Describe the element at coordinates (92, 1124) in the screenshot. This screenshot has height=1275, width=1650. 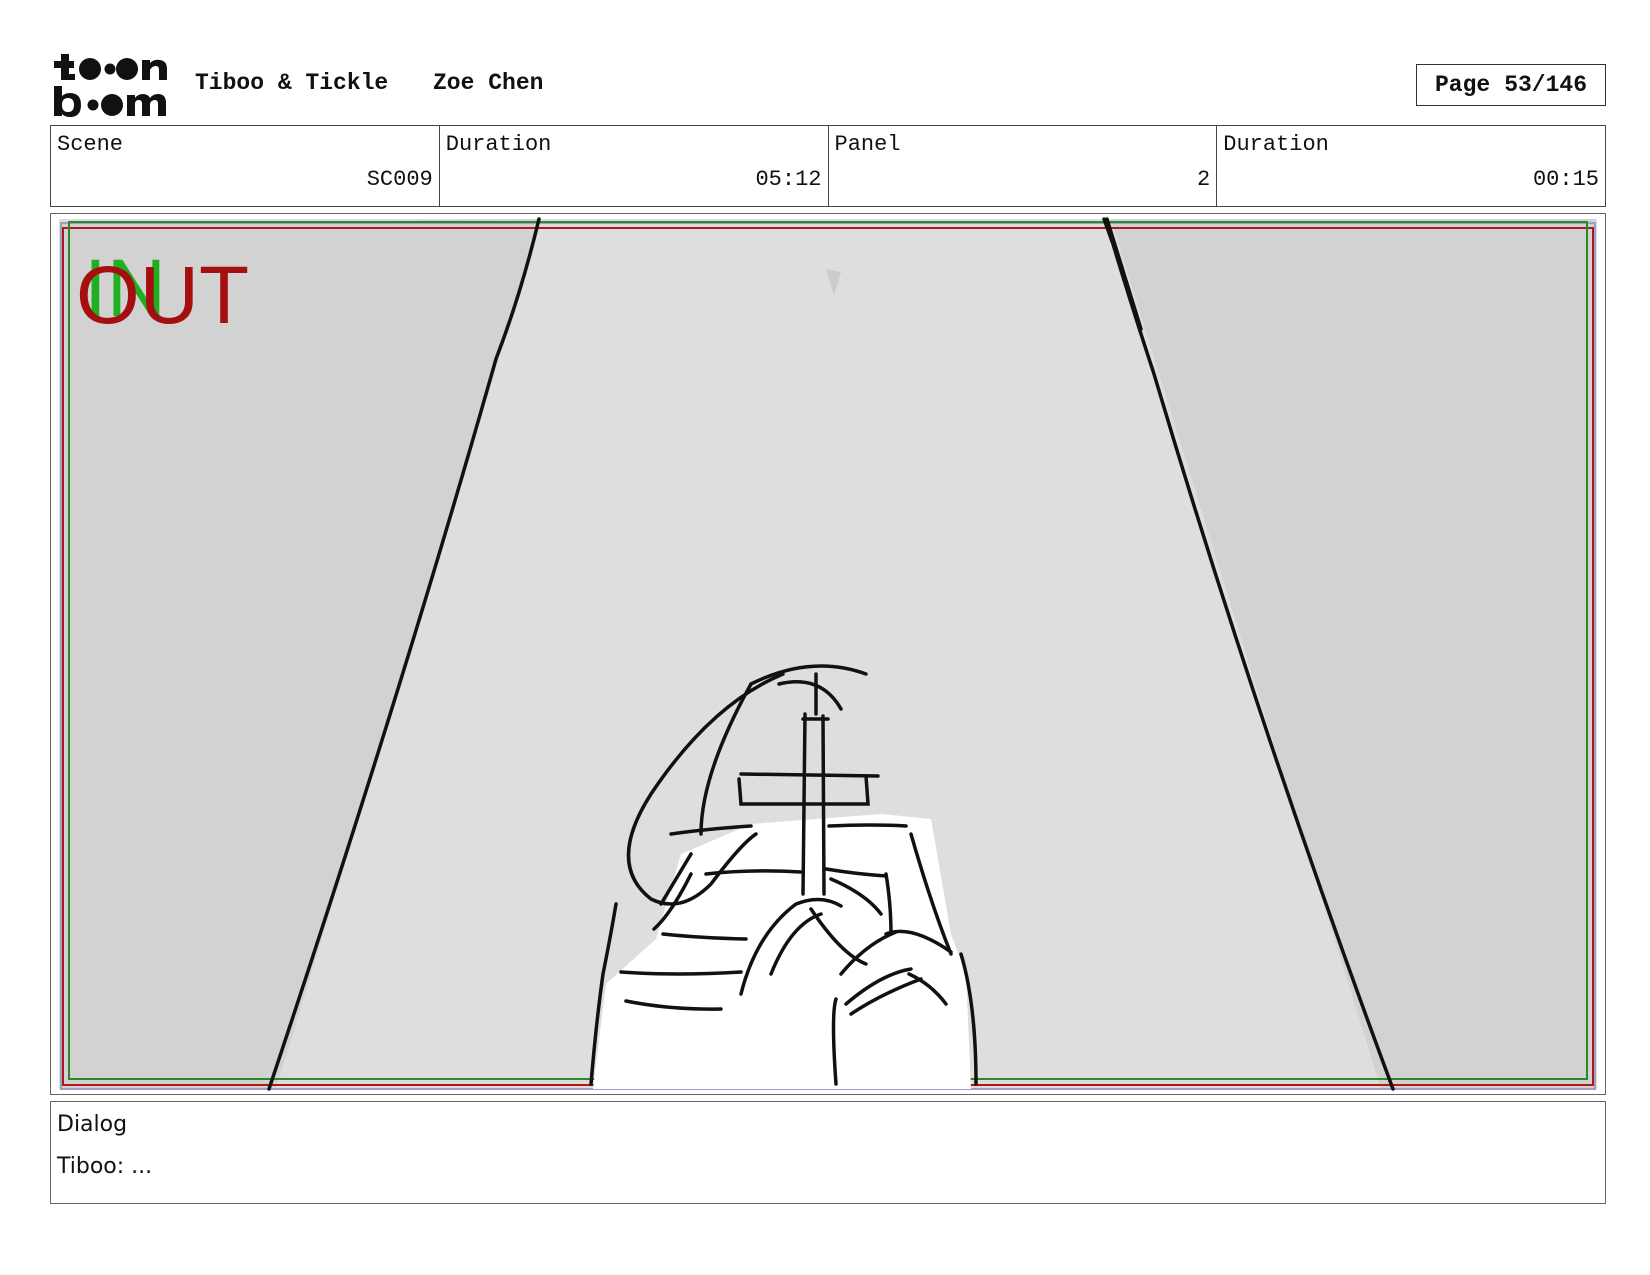
I see `dialog-label: Dialog` at that location.